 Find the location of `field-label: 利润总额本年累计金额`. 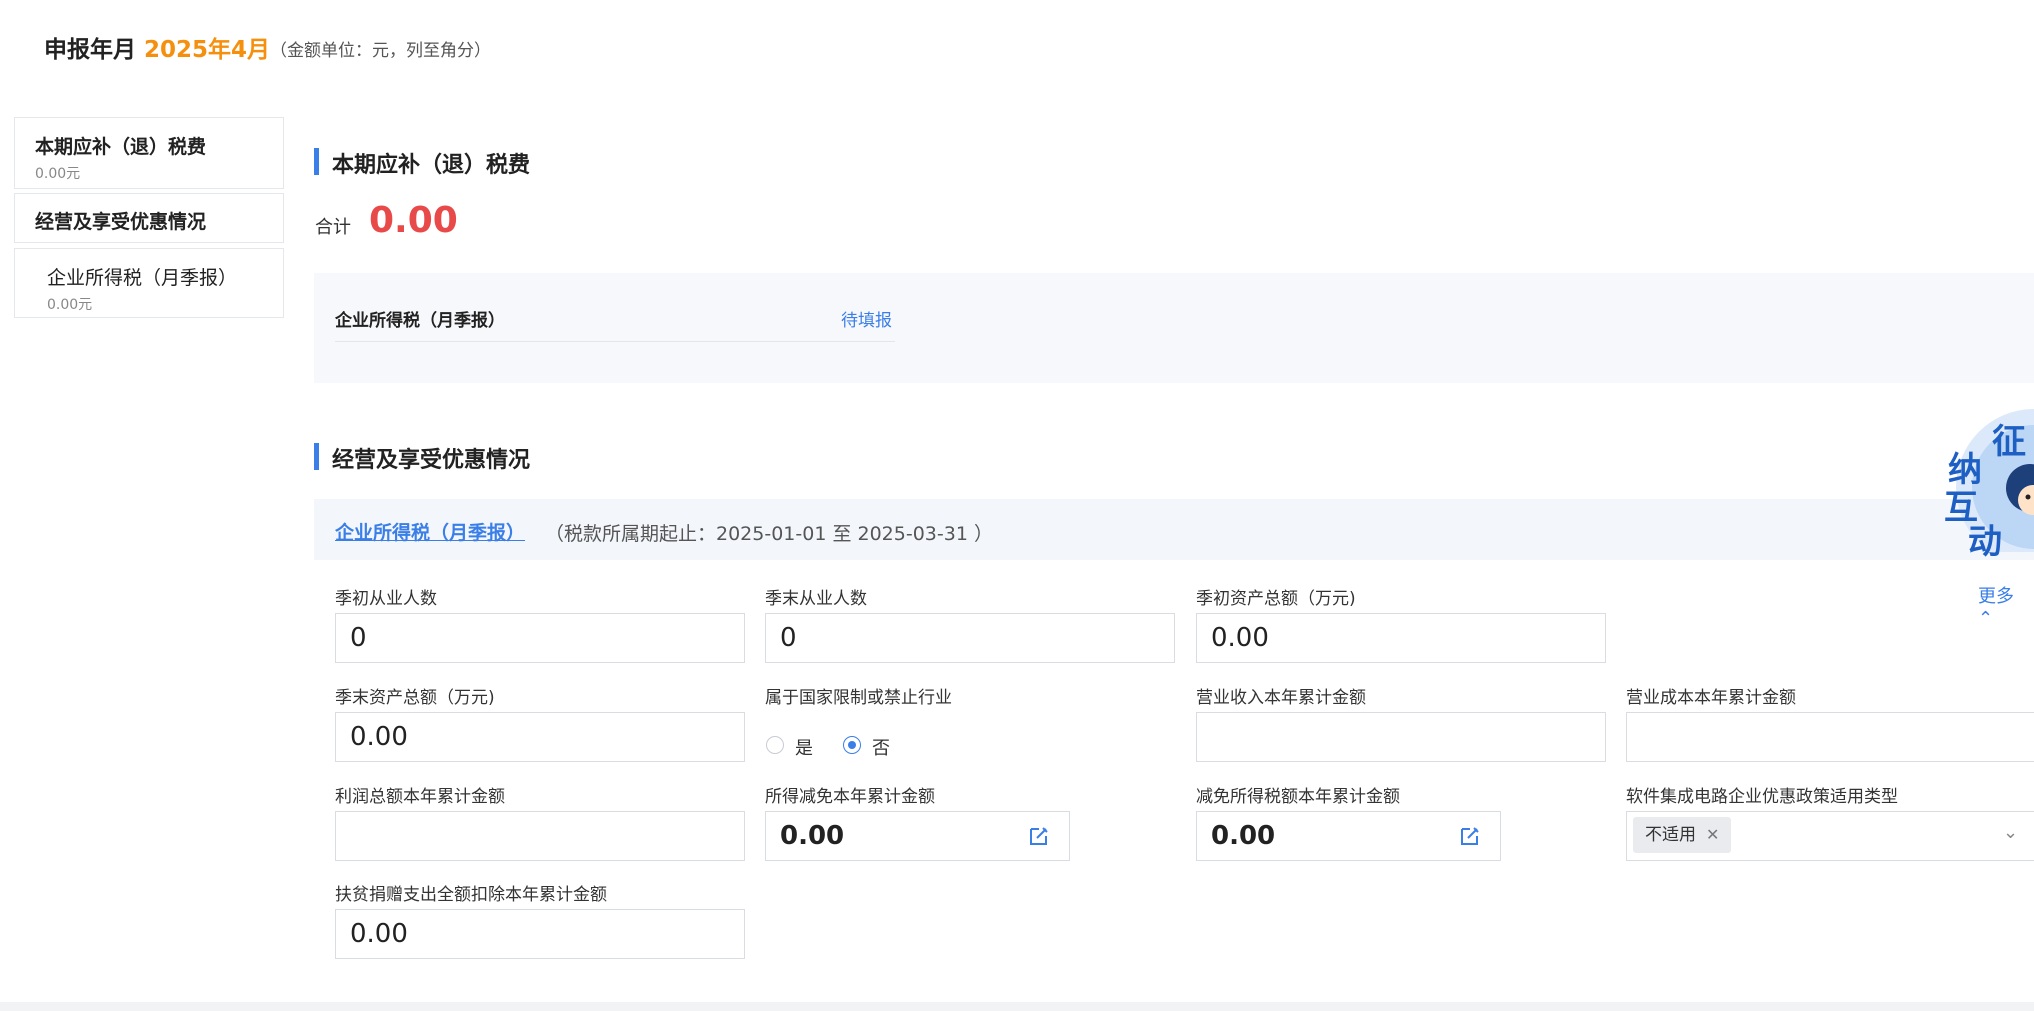

field-label: 利润总额本年累计金额 is located at coordinates (420, 797).